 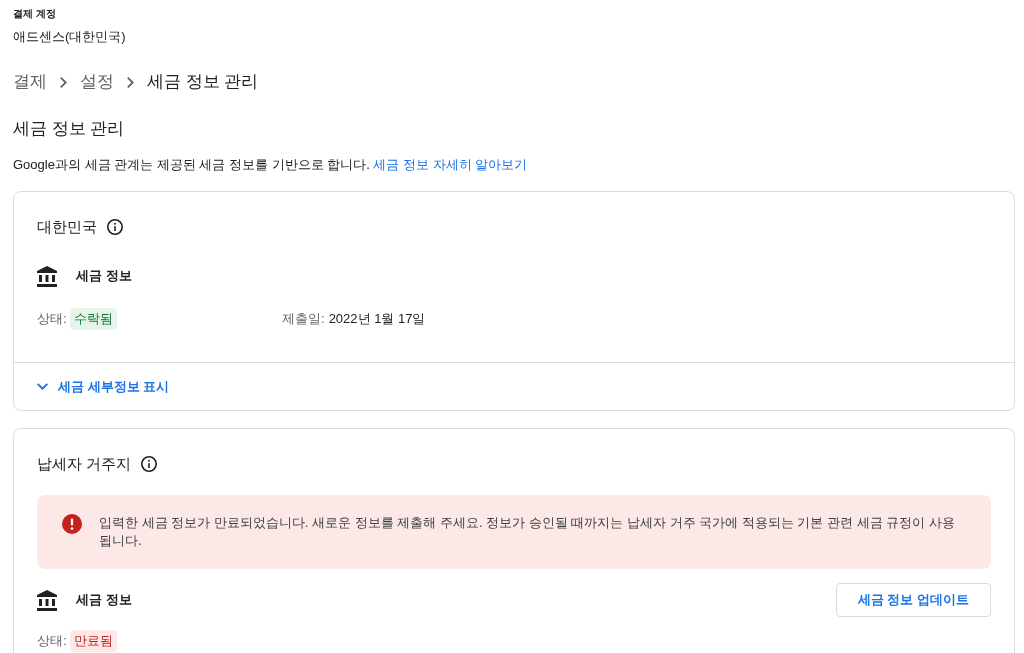 I want to click on breadcrumb-link: 세금 정보 관리, so click(x=203, y=82).